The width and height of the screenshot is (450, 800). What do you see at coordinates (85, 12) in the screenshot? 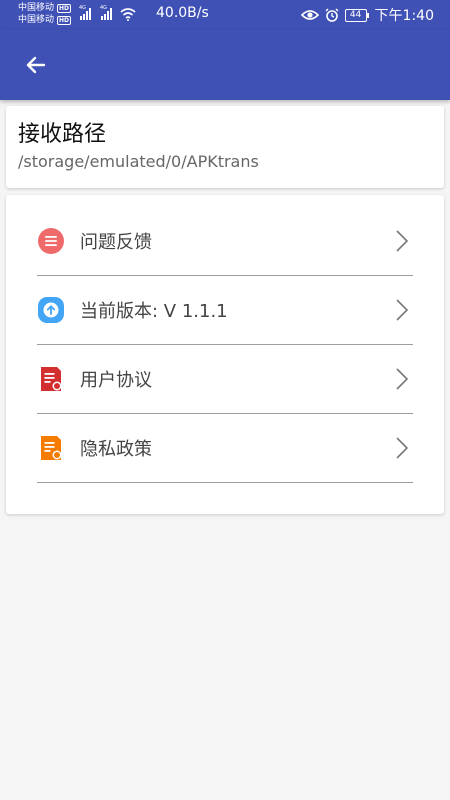
I see `signal-strength-icon: 4G` at bounding box center [85, 12].